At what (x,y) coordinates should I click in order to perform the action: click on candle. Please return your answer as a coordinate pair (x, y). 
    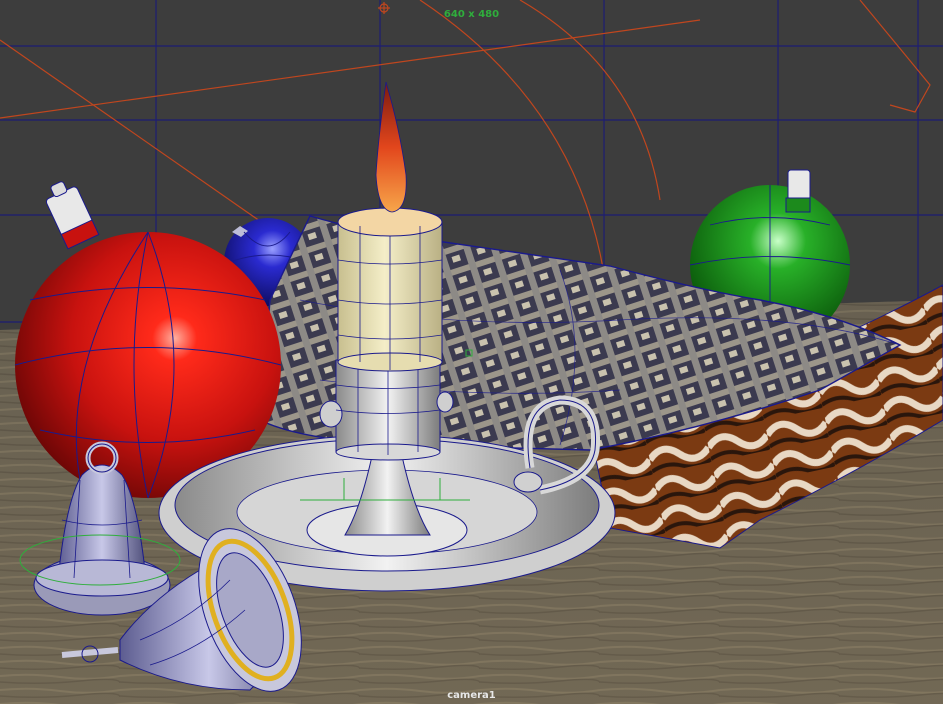
    Looking at the image, I should click on (390, 289).